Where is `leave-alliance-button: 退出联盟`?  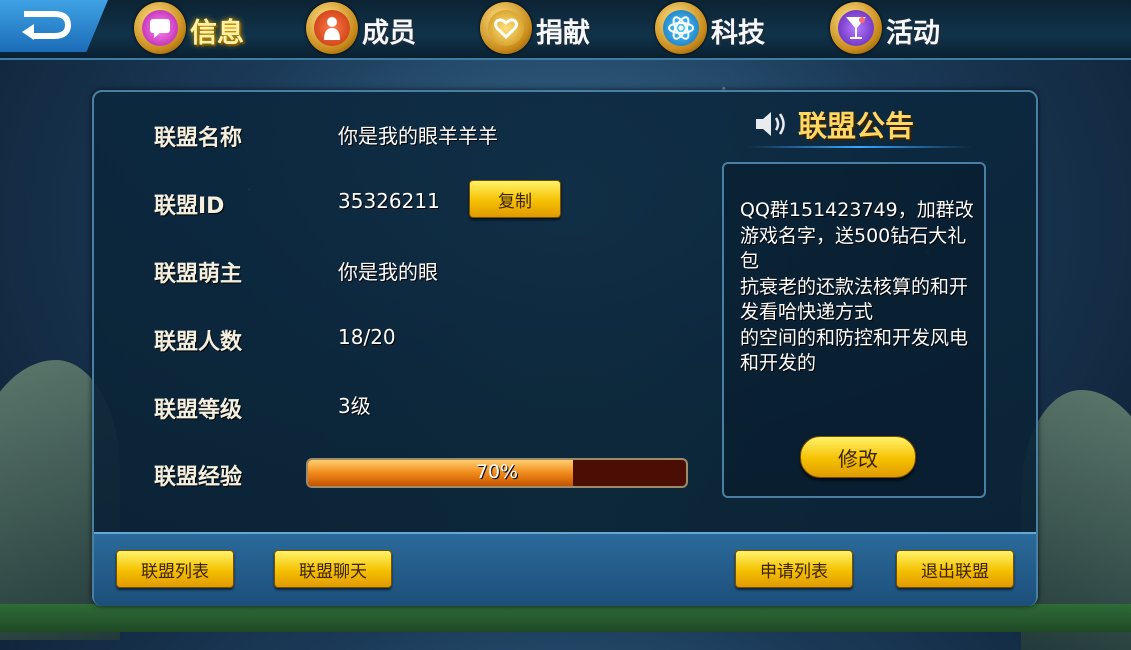
leave-alliance-button: 退出联盟 is located at coordinates (955, 569).